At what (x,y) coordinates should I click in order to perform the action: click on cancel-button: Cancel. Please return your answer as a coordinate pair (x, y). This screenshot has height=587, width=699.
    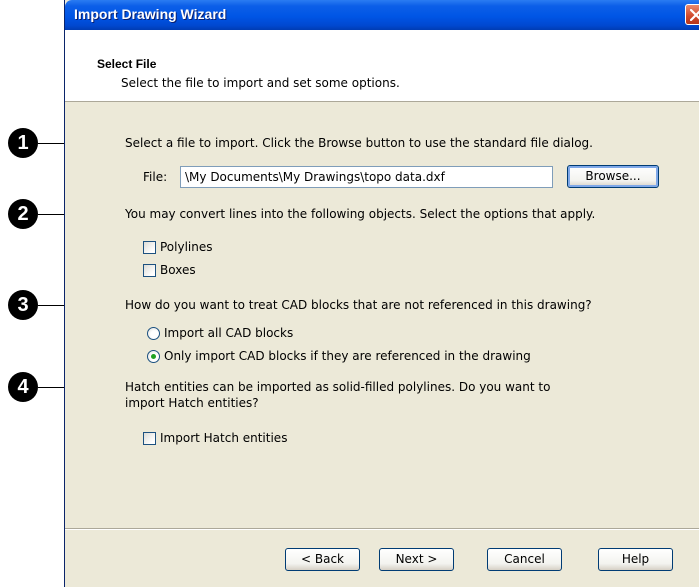
    Looking at the image, I should click on (524, 559).